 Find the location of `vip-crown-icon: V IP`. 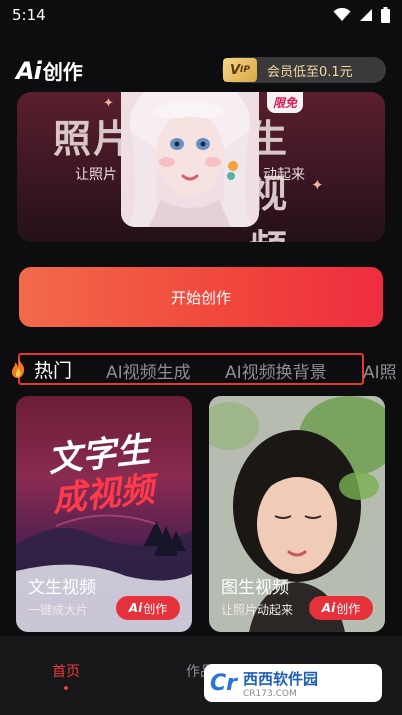

vip-crown-icon: V IP is located at coordinates (240, 70).